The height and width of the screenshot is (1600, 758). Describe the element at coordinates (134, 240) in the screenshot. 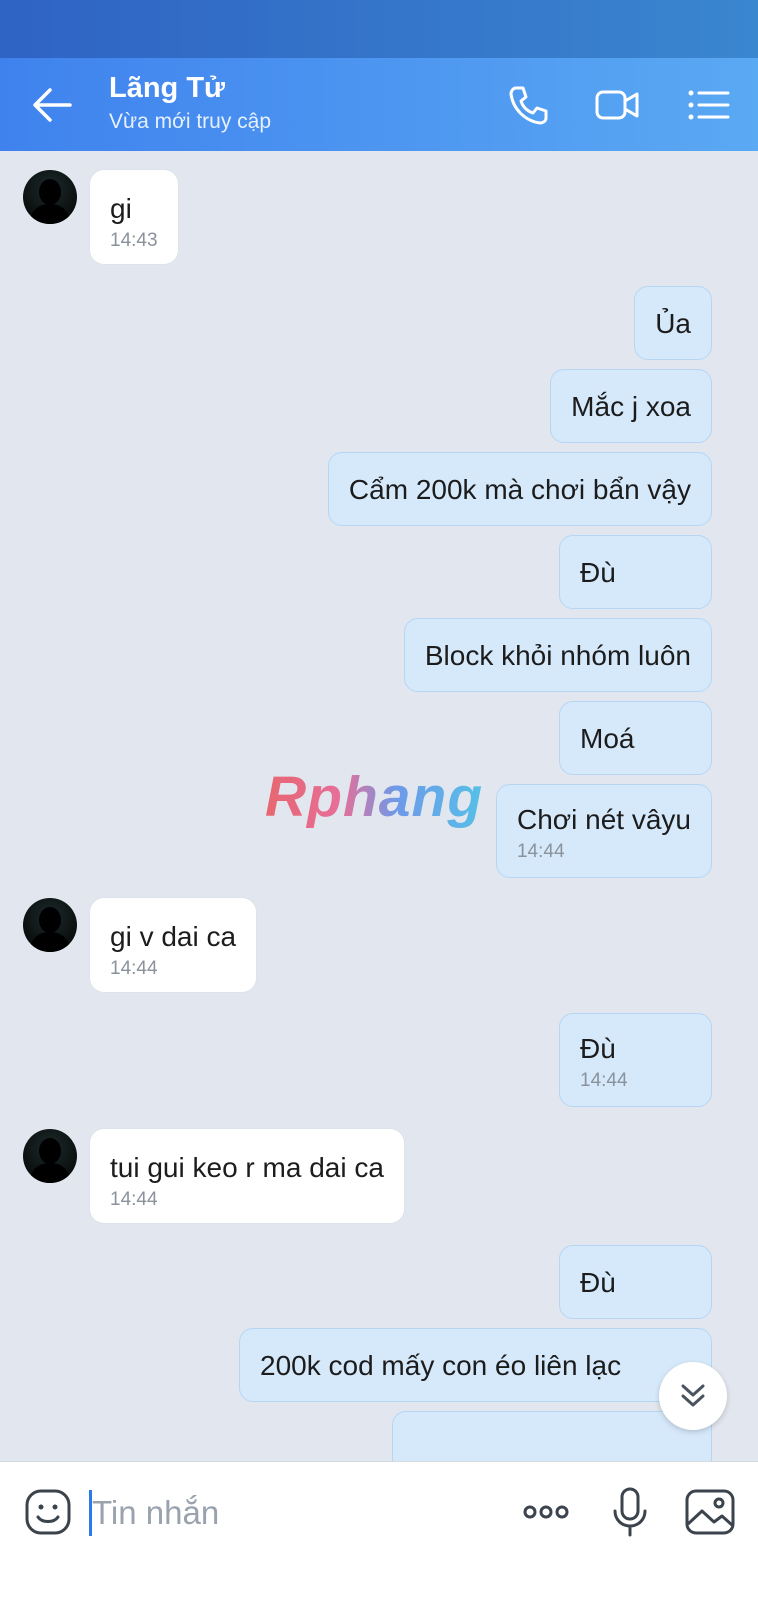

I see `message-time: 14:43` at that location.